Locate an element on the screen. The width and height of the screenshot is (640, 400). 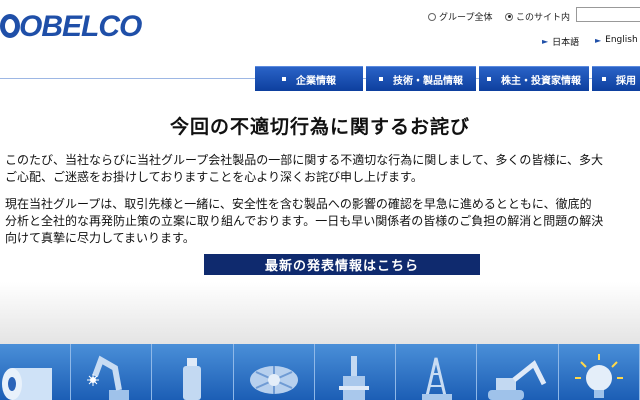
status-text-line: 向けて真摯に尽力してまいります。 is located at coordinates (100, 238).